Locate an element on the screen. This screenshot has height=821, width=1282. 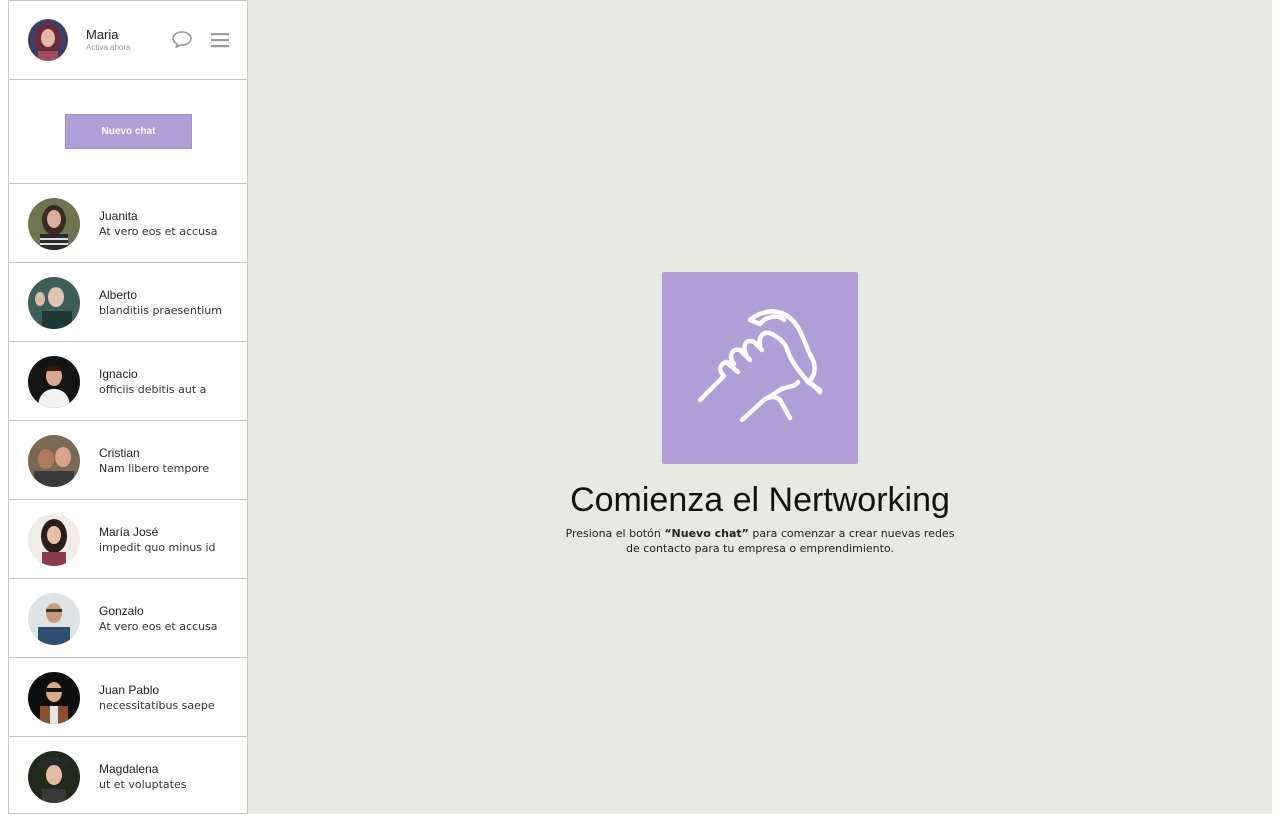
contact-item: Magdalena ut et voluptates is located at coordinates (128, 776).